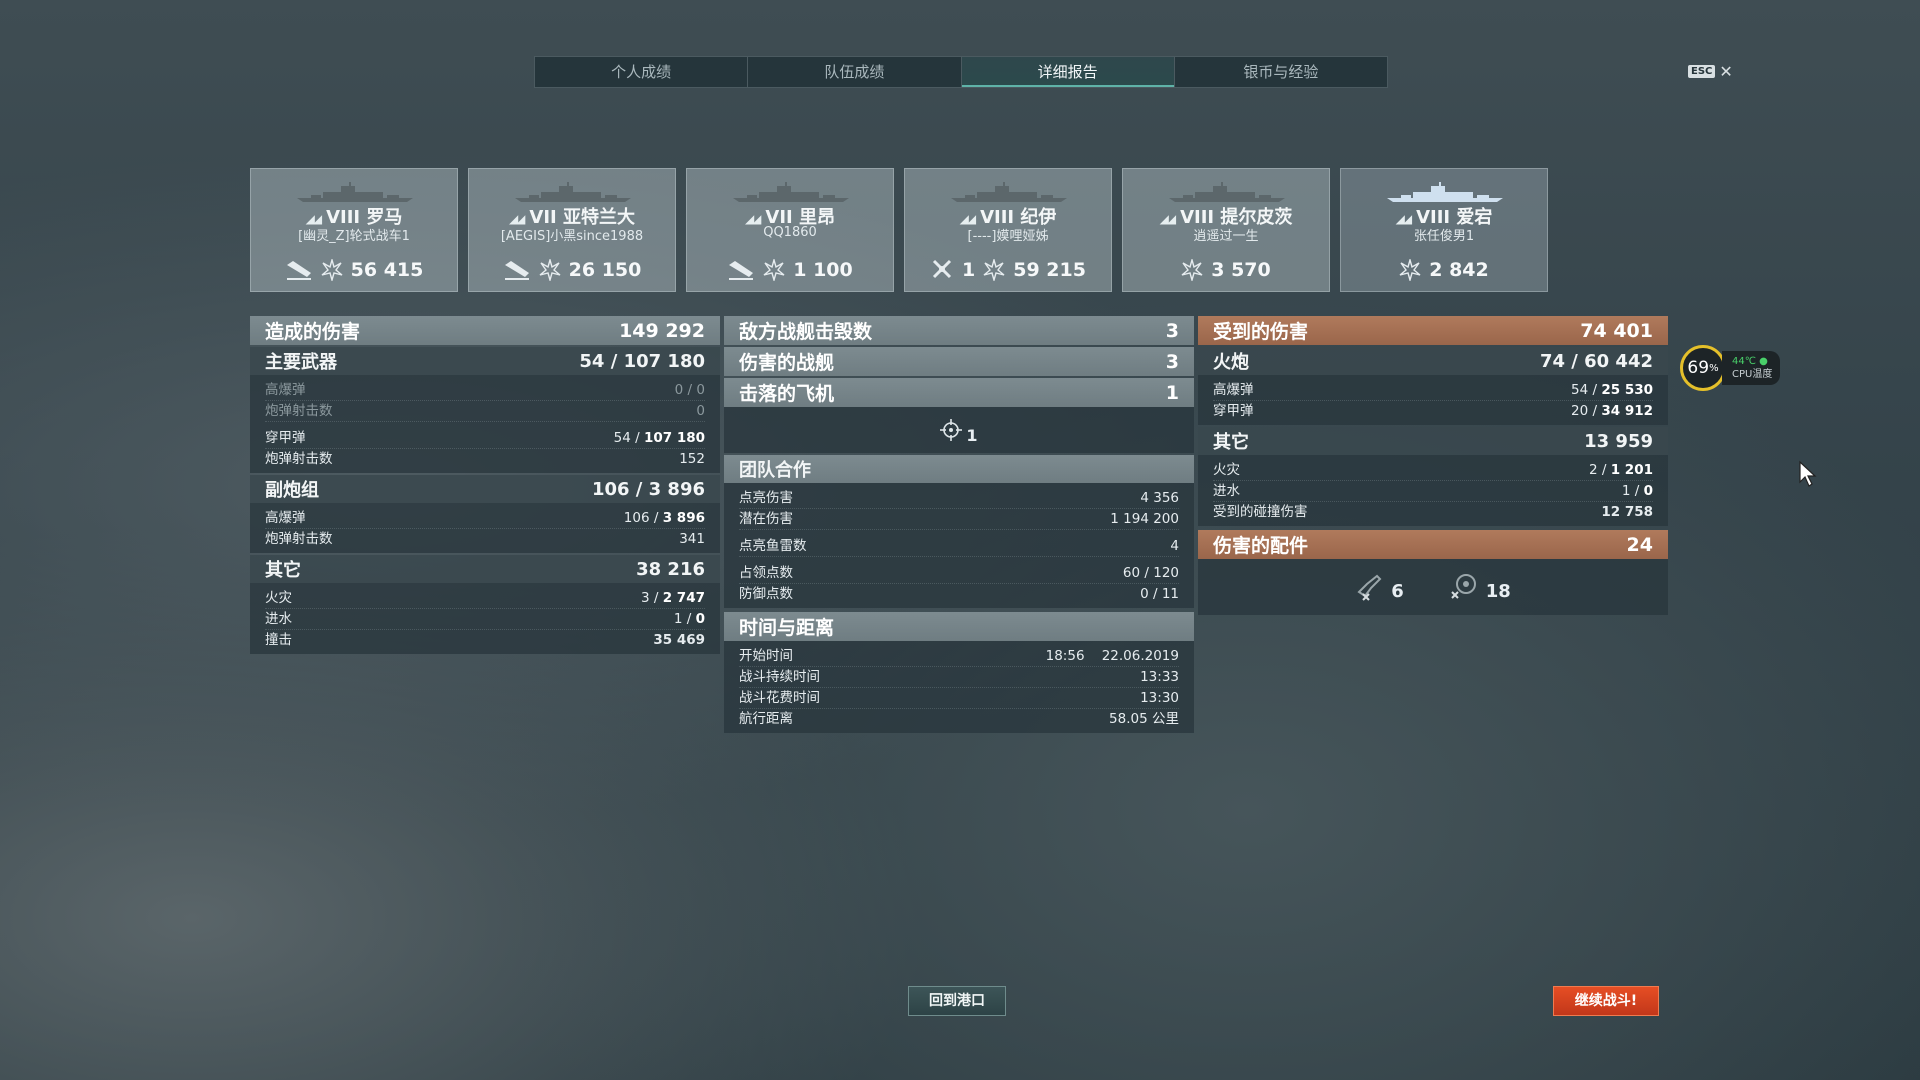  What do you see at coordinates (354, 236) in the screenshot?
I see `player-name: [幽灵_Z]轮式战车1` at bounding box center [354, 236].